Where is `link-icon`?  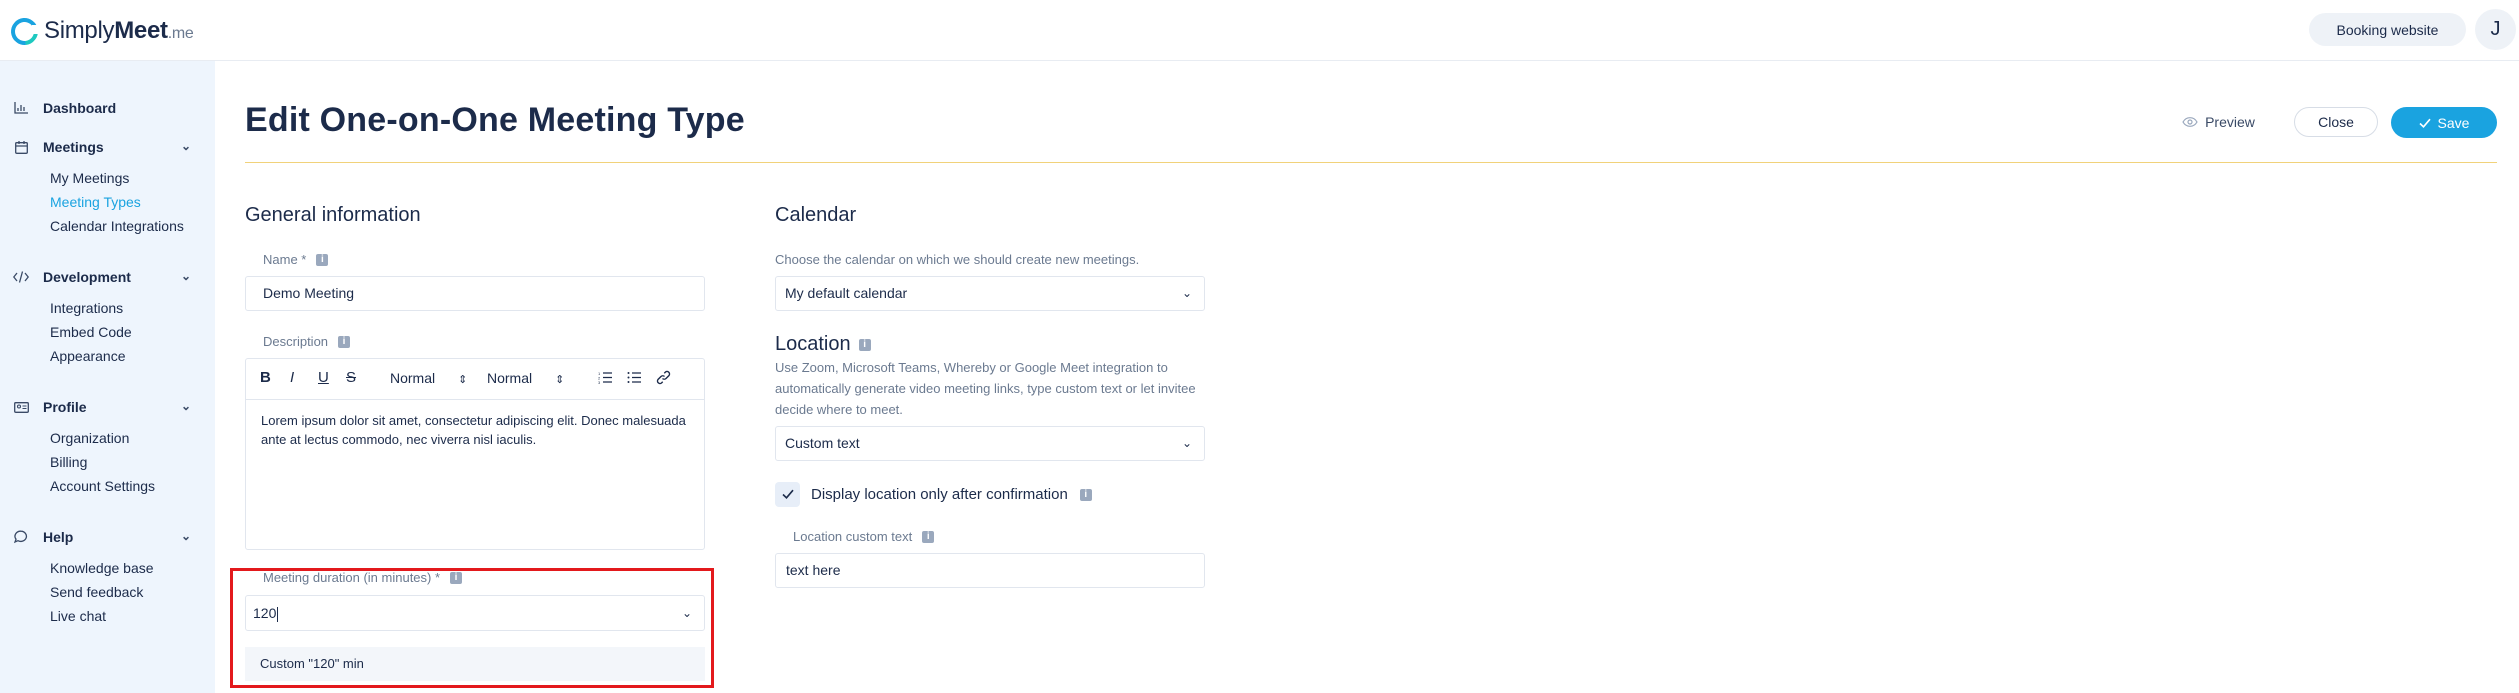
link-icon is located at coordinates (663, 379).